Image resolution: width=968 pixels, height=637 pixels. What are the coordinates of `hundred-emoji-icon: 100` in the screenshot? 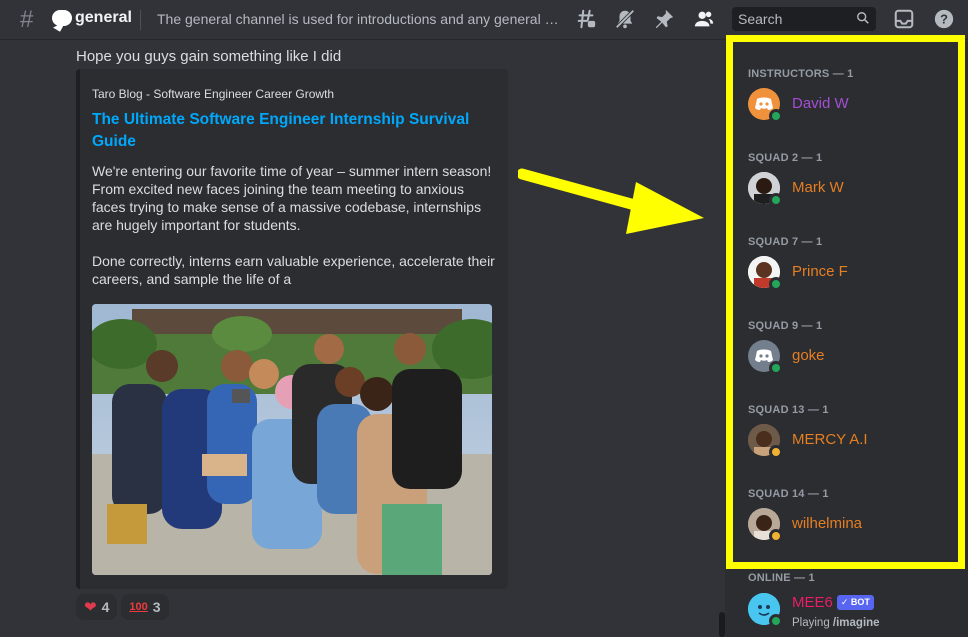 It's located at (138, 607).